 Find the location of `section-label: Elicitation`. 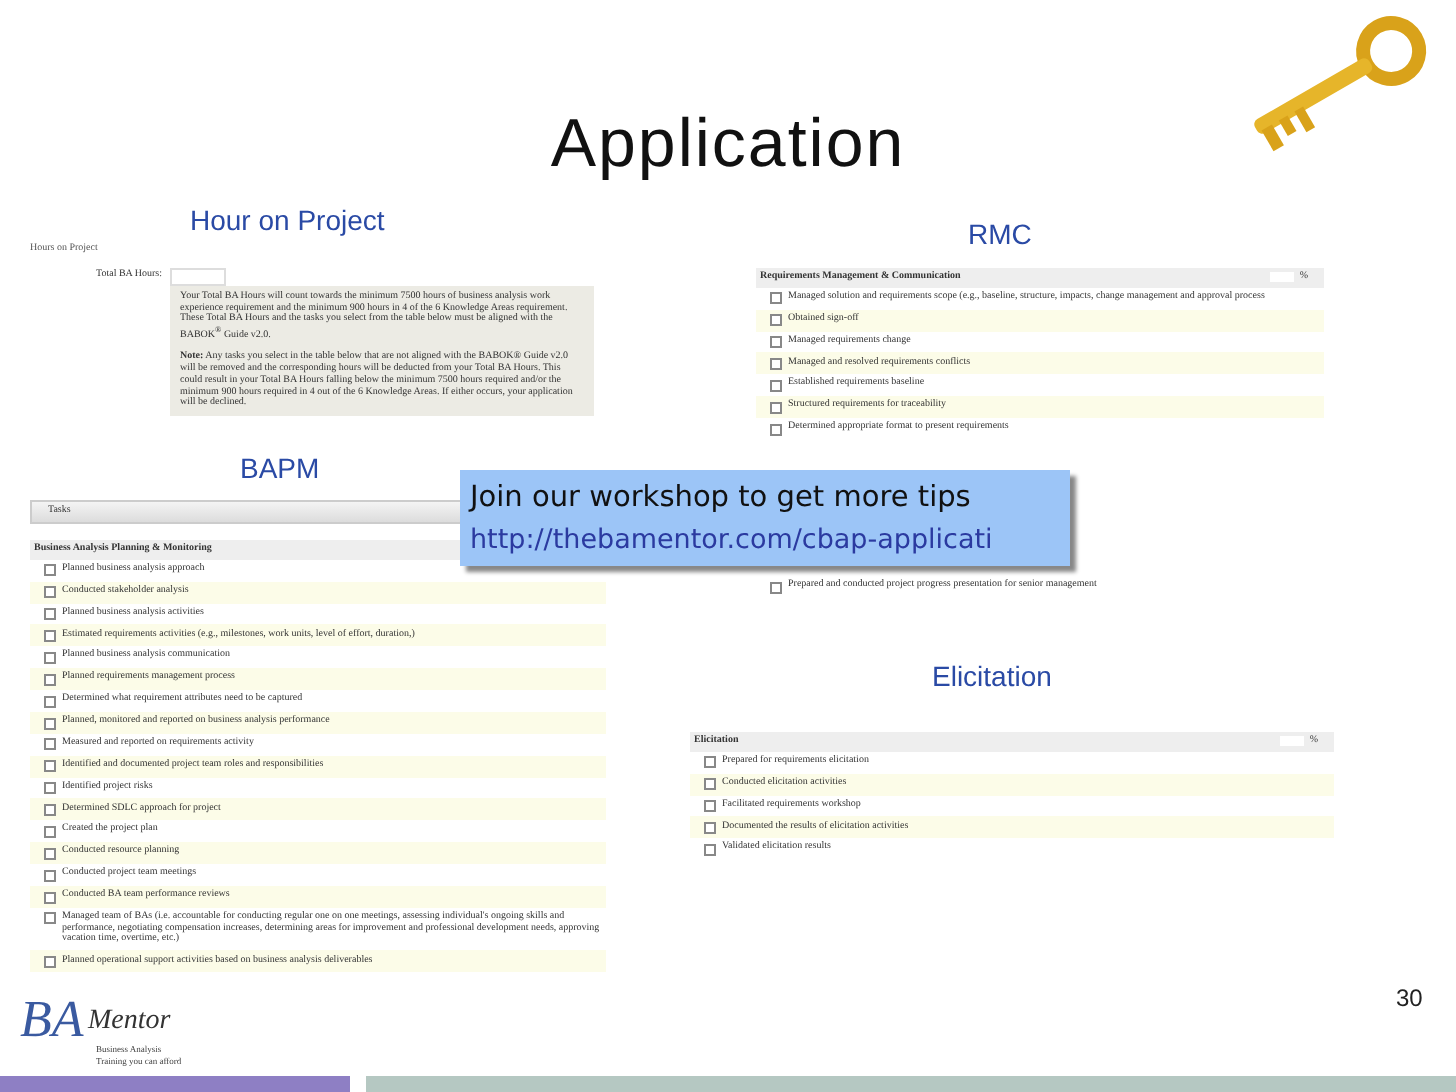

section-label: Elicitation is located at coordinates (992, 676).